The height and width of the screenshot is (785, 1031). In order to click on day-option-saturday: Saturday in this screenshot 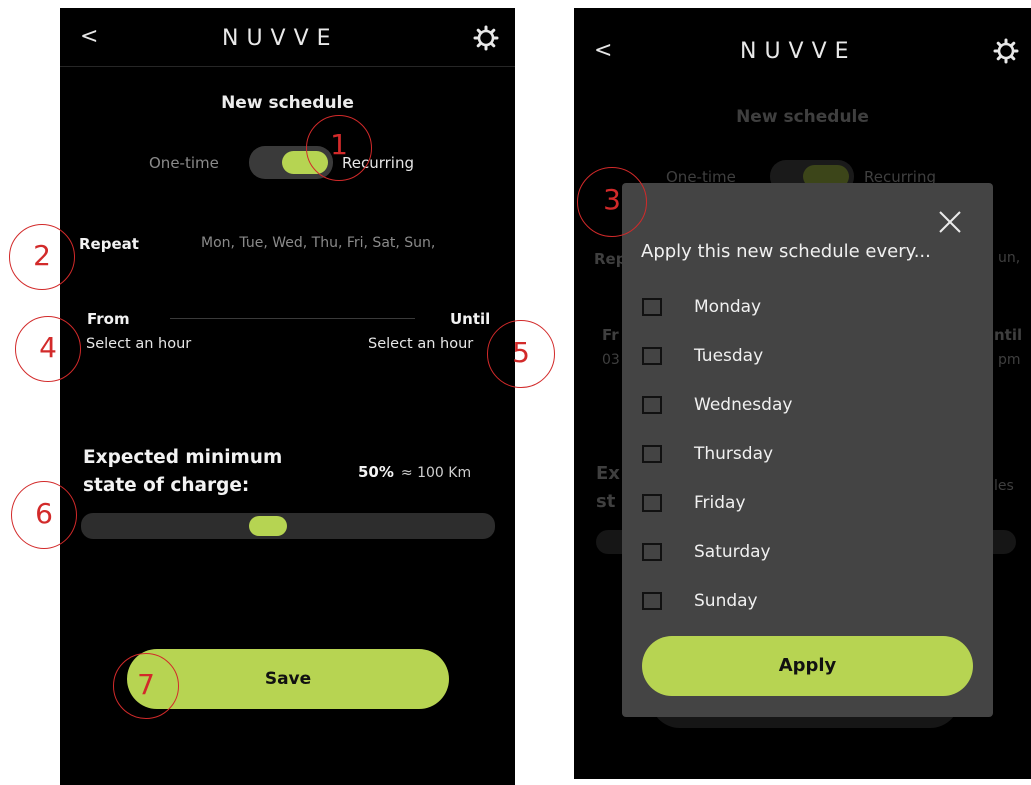, I will do `click(706, 552)`.